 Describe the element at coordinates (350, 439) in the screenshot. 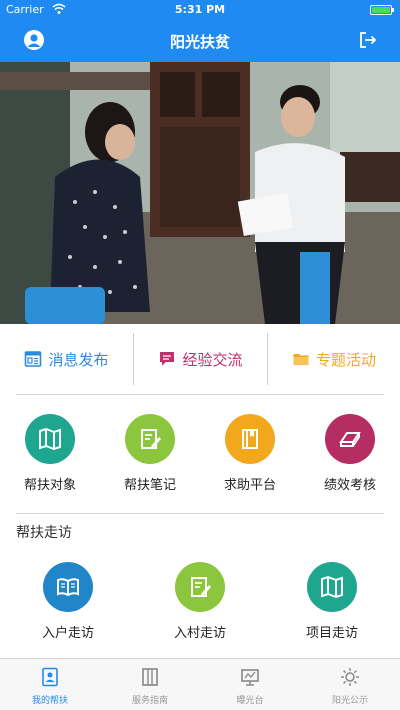

I see `exam-book-icon` at that location.